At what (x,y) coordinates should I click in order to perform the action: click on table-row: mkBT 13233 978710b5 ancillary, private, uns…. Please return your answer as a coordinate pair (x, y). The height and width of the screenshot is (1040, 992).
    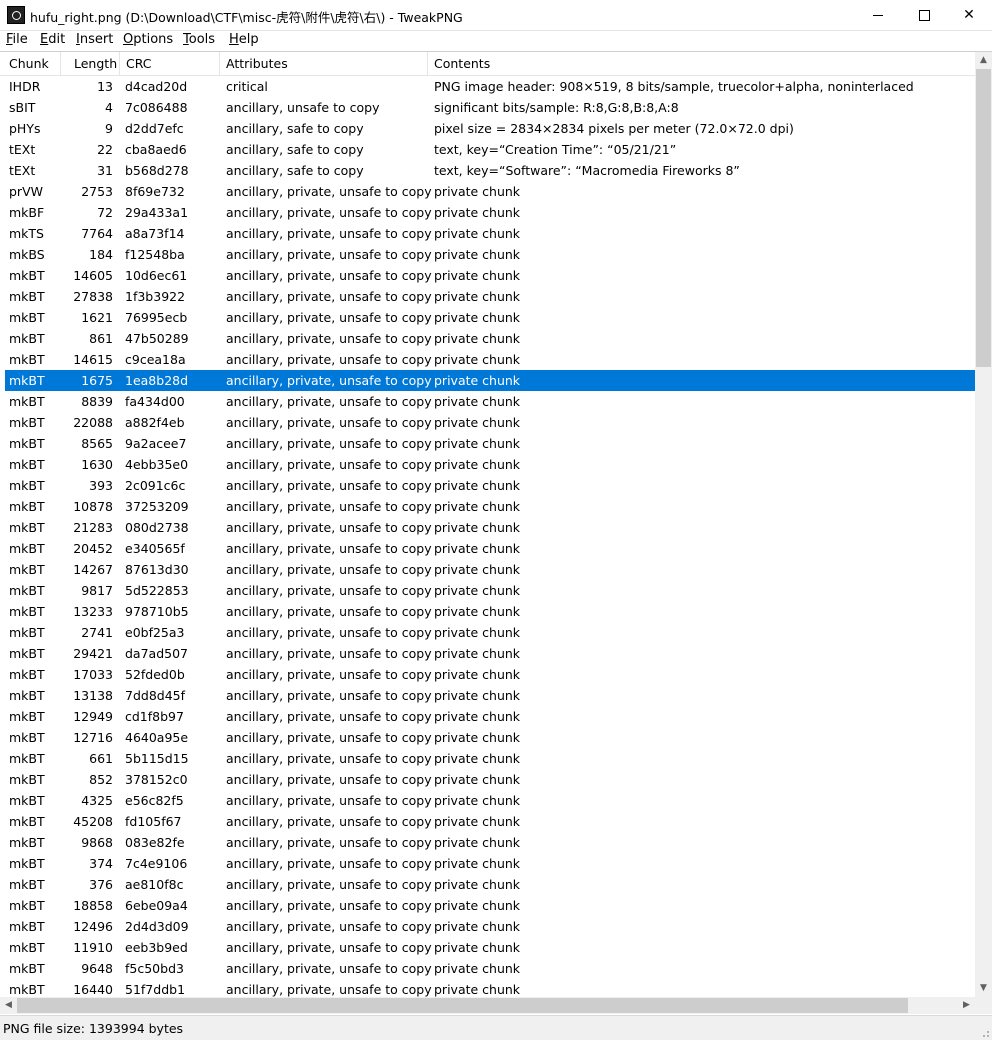
    Looking at the image, I should click on (490, 611).